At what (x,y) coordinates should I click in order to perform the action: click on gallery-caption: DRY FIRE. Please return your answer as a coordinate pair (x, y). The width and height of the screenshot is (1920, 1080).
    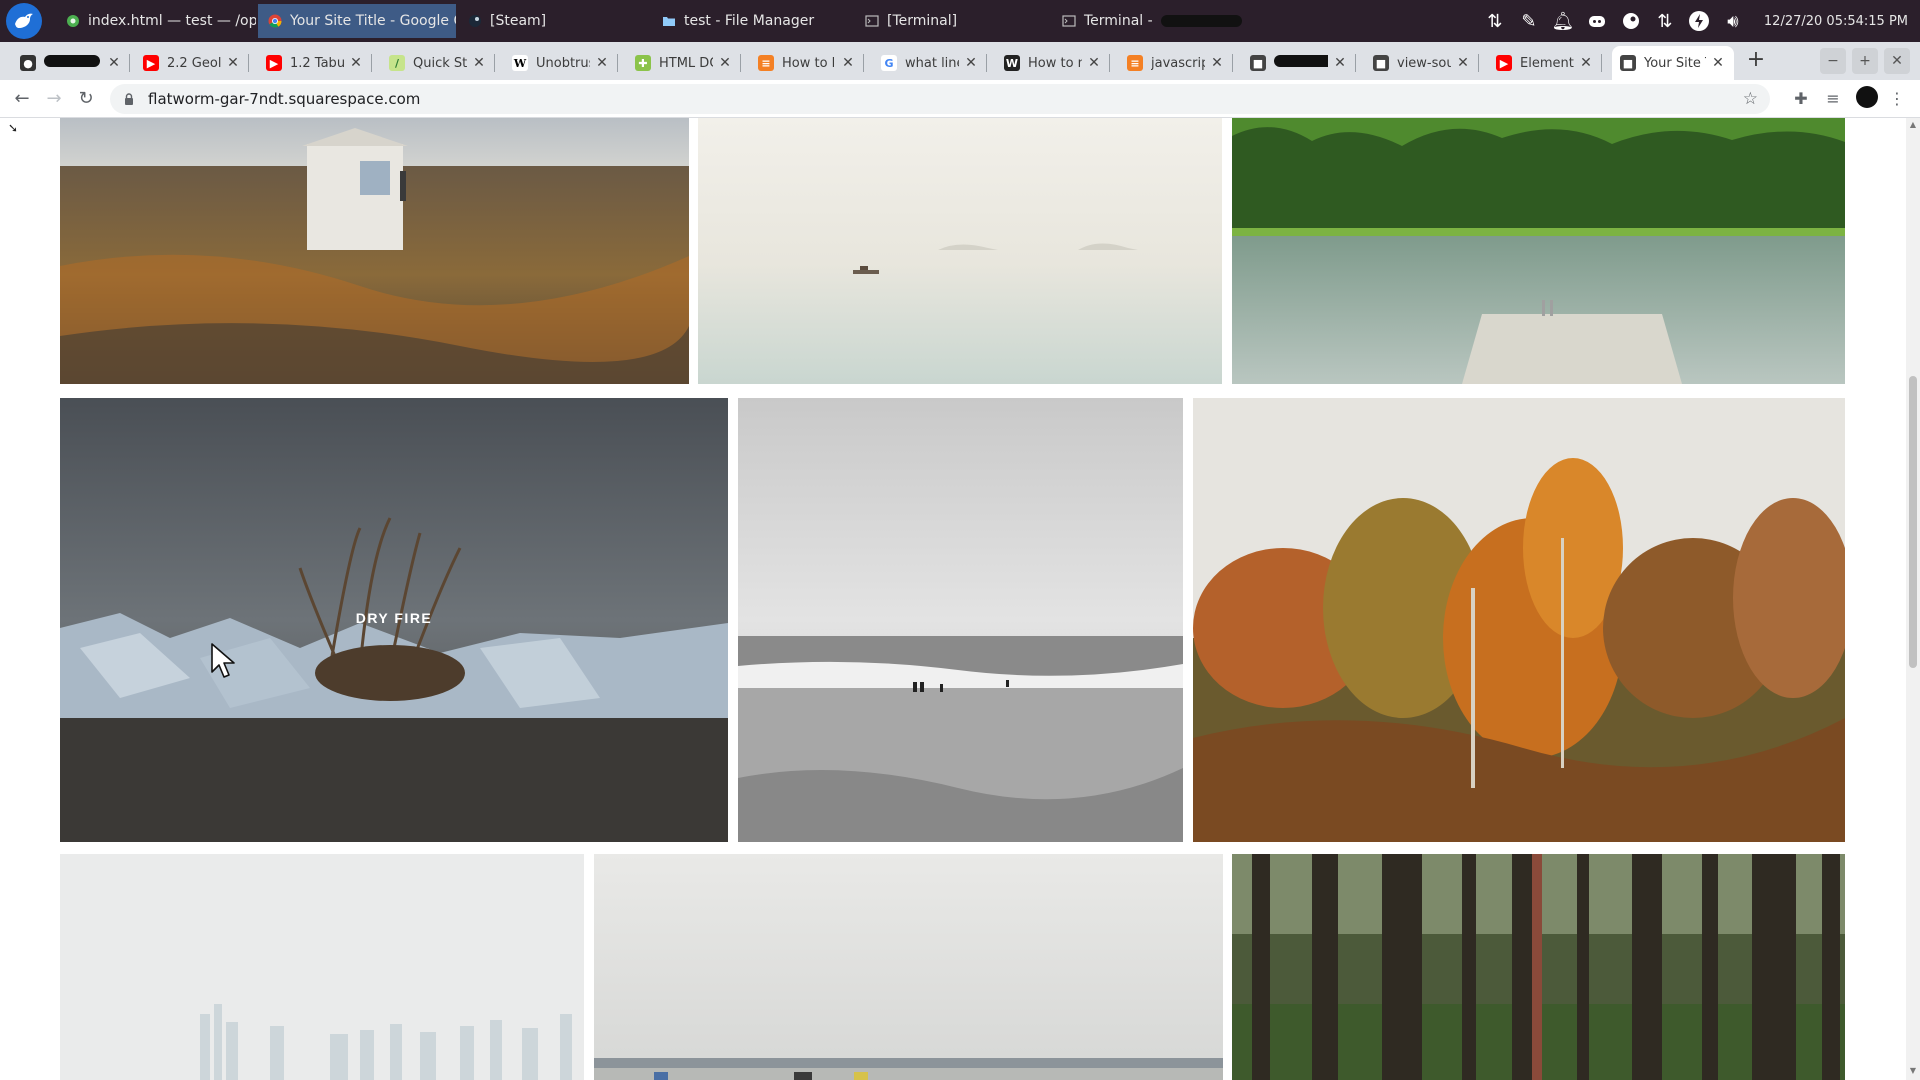
    Looking at the image, I should click on (394, 618).